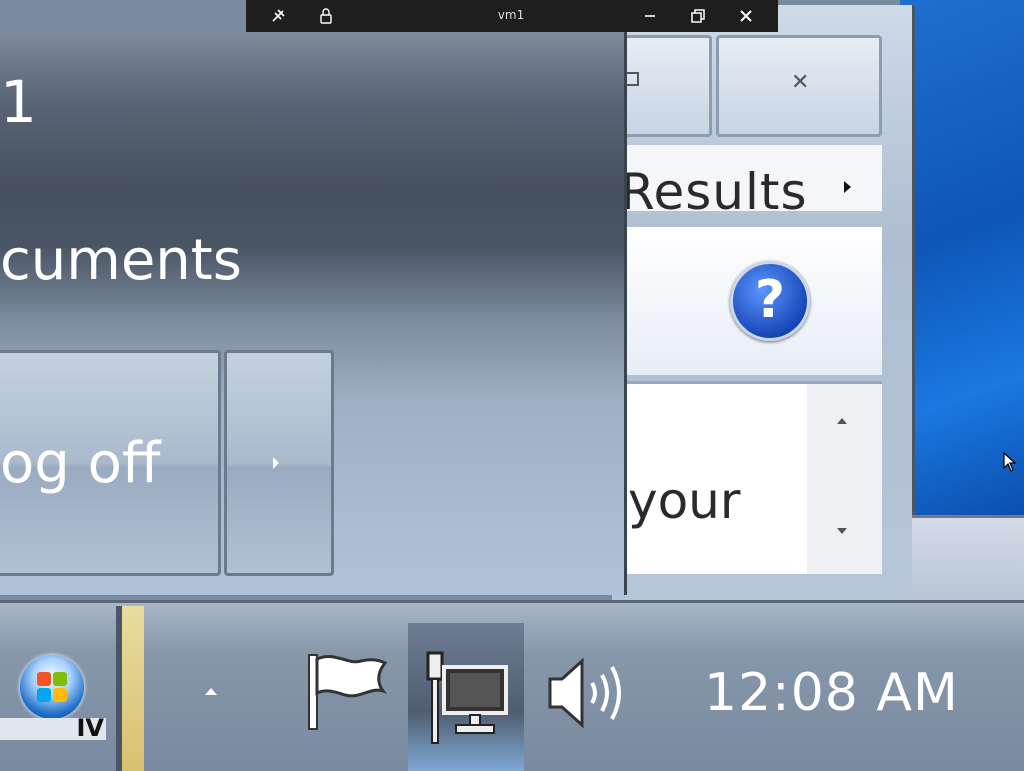  I want to click on help-row: ?, so click(747, 301).